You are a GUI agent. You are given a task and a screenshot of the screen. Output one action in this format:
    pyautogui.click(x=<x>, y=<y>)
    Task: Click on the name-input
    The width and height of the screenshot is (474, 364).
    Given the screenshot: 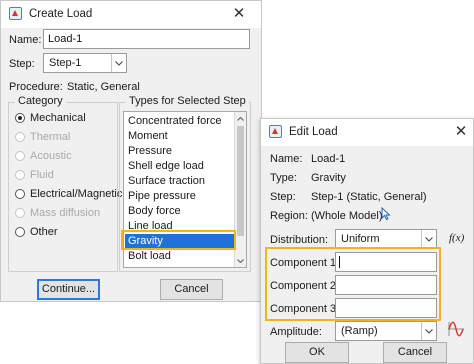 What is the action you would take?
    pyautogui.click(x=146, y=39)
    